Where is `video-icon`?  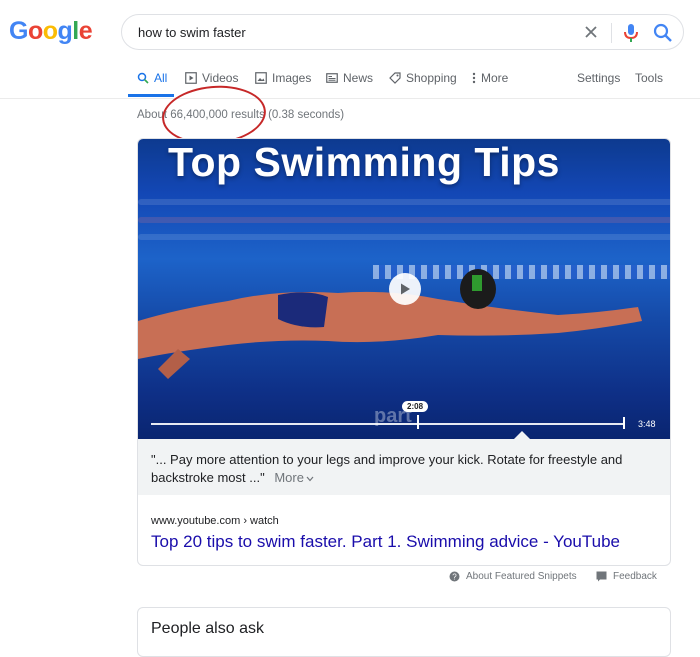
video-icon is located at coordinates (191, 78).